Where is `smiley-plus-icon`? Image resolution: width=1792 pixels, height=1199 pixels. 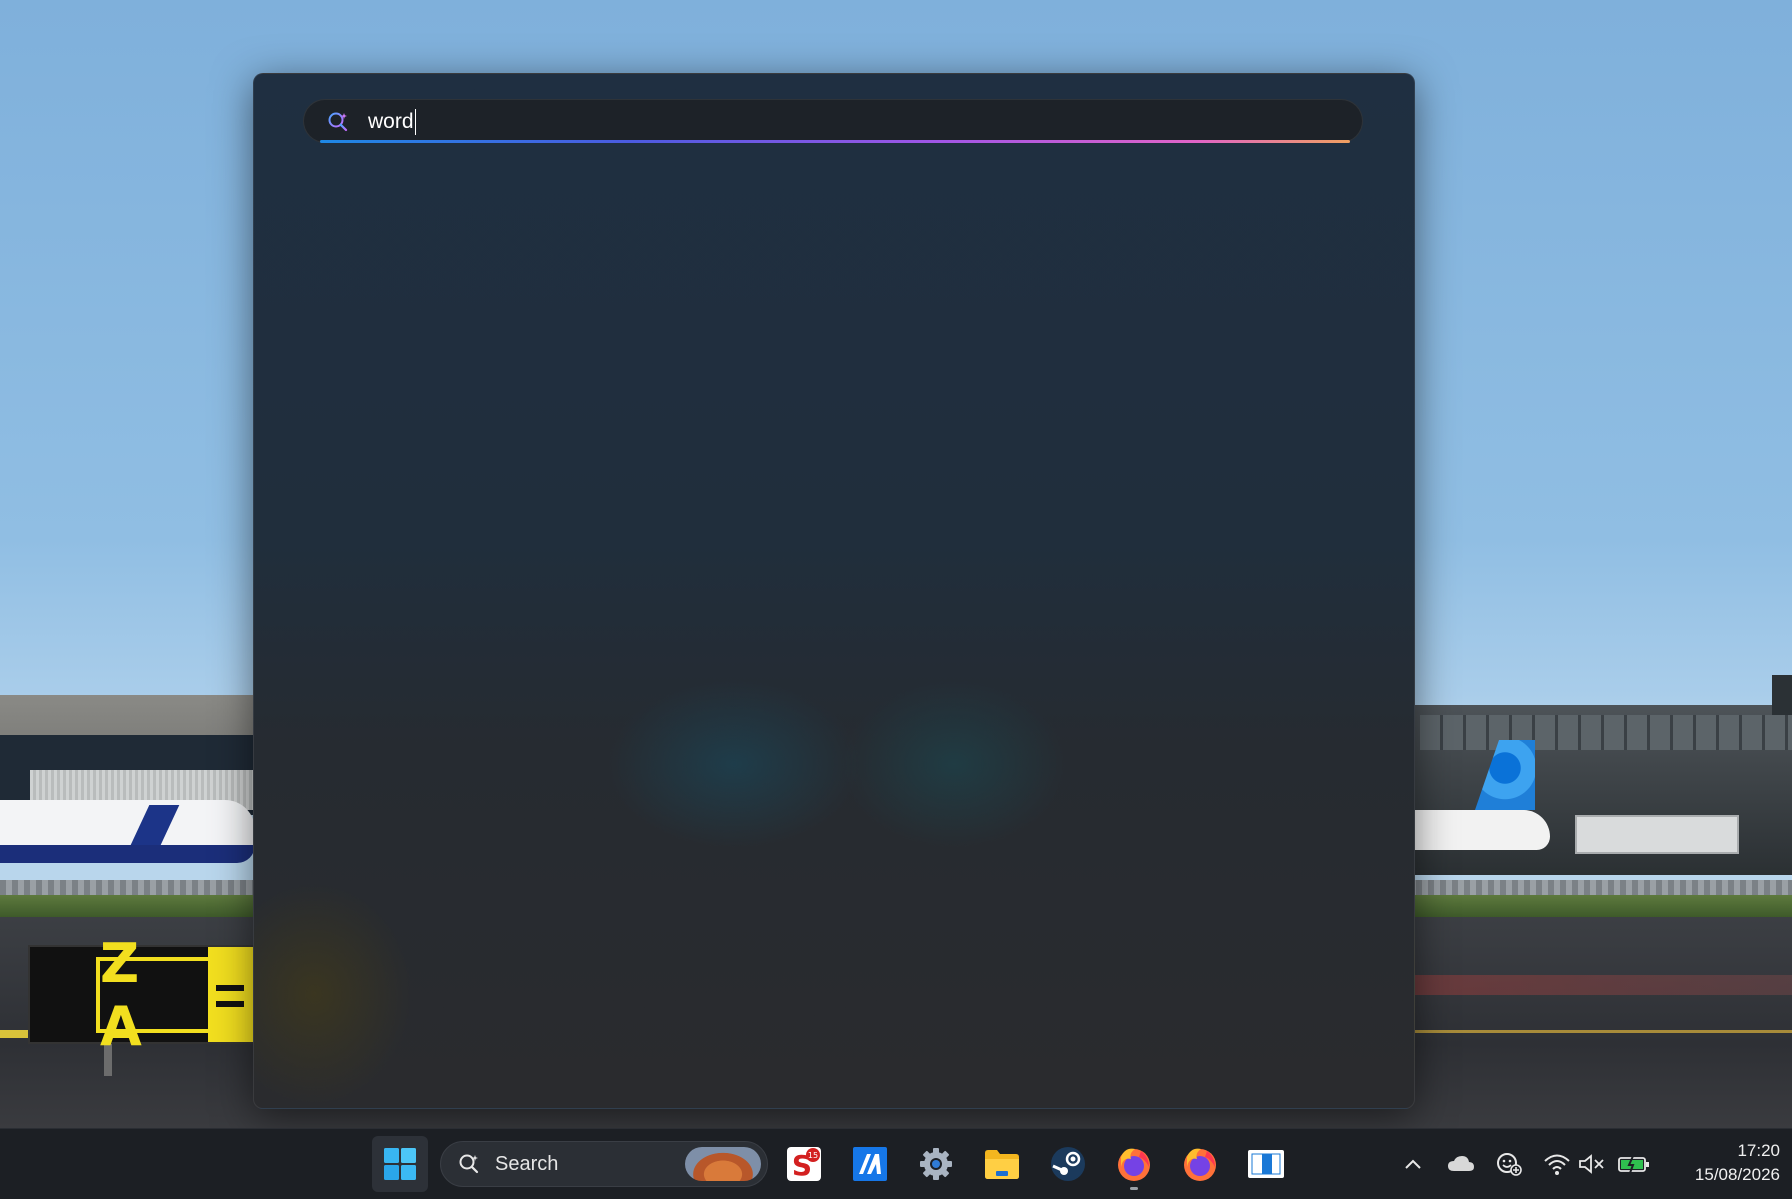 smiley-plus-icon is located at coordinates (1509, 1164).